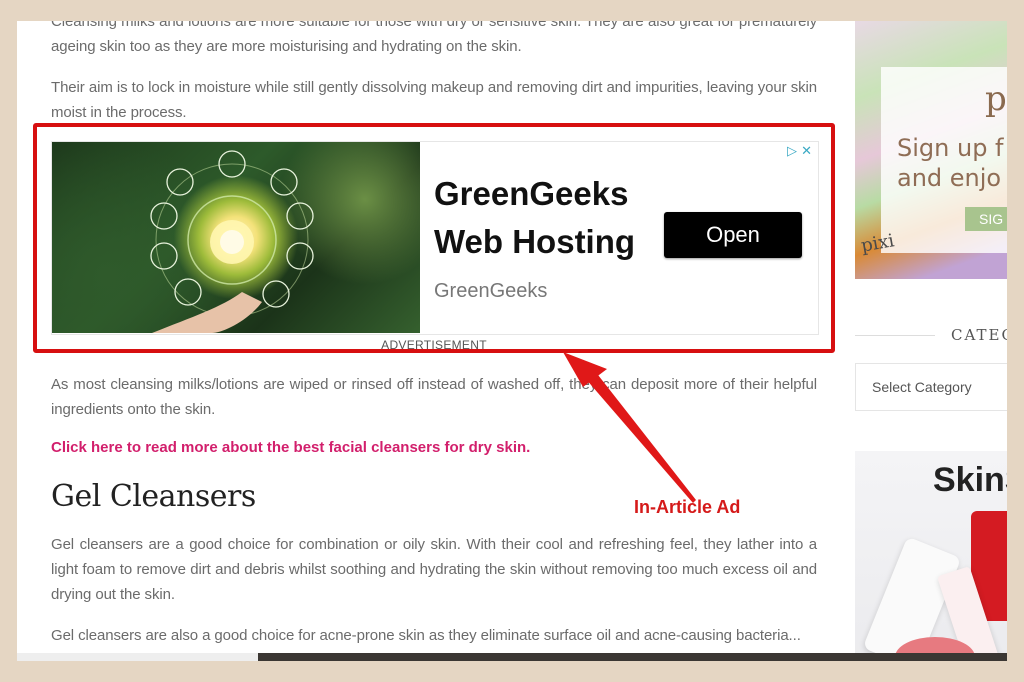 The image size is (1024, 682). What do you see at coordinates (687, 507) in the screenshot?
I see `annotation-label: In-Article Ad` at bounding box center [687, 507].